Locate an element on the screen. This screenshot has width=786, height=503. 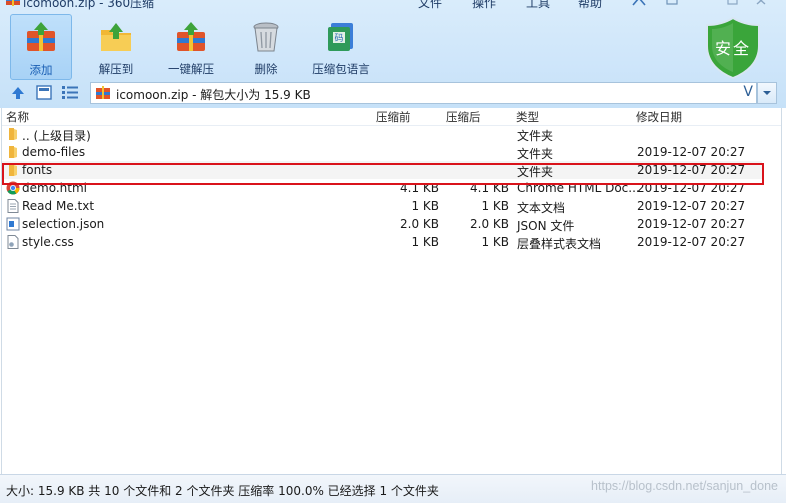
extract-to-icon is located at coordinates (116, 37).